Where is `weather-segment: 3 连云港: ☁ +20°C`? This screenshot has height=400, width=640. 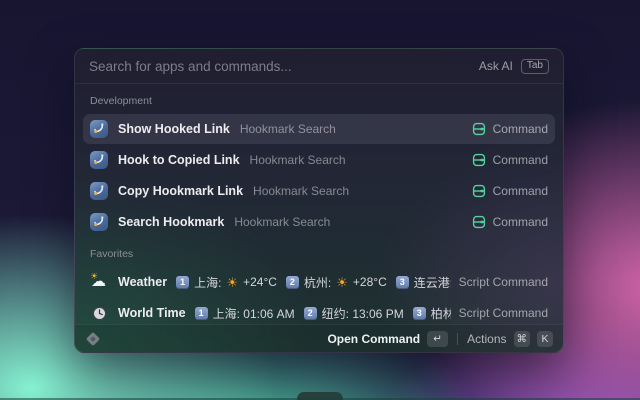
weather-segment: 3 连云港: ☁ +20°C is located at coordinates (423, 282).